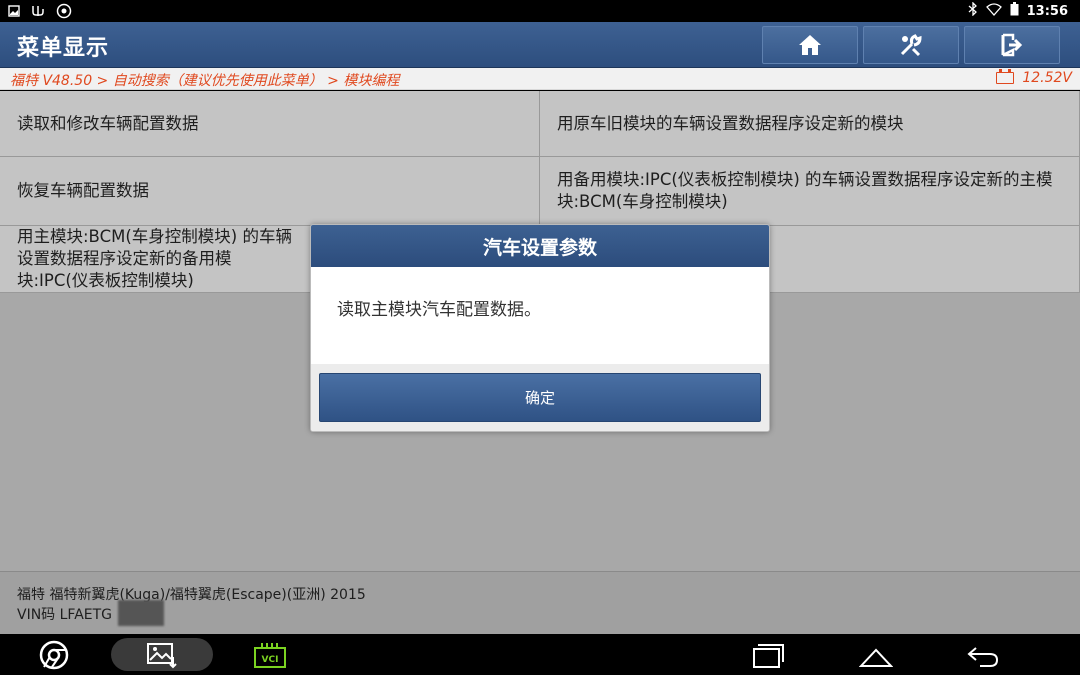  What do you see at coordinates (540, 246) in the screenshot?
I see `dialog-title: 汽车设置参数` at bounding box center [540, 246].